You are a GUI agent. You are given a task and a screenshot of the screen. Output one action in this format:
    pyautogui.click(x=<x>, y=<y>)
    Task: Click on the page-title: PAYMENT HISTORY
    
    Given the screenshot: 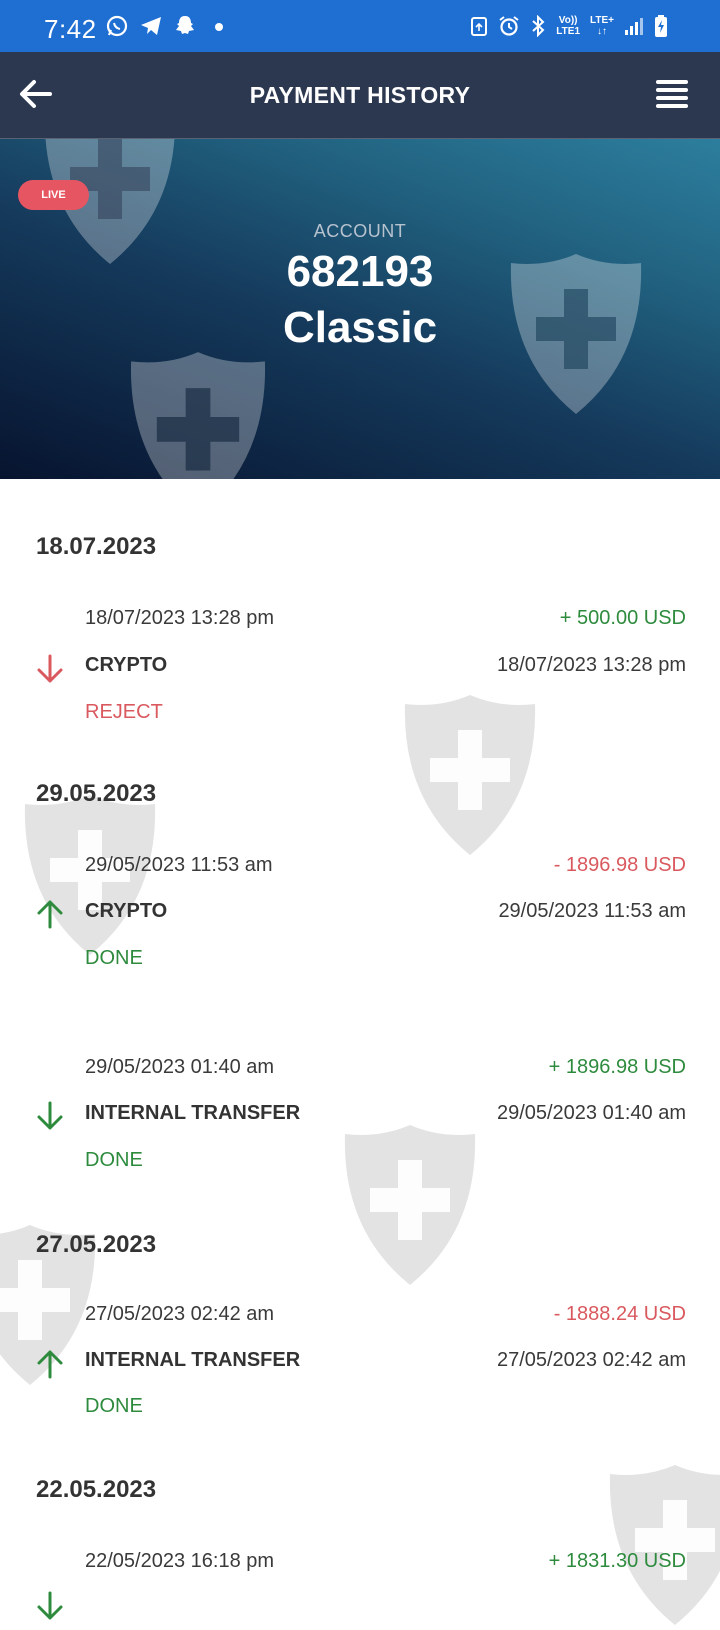 What is the action you would take?
    pyautogui.click(x=360, y=95)
    